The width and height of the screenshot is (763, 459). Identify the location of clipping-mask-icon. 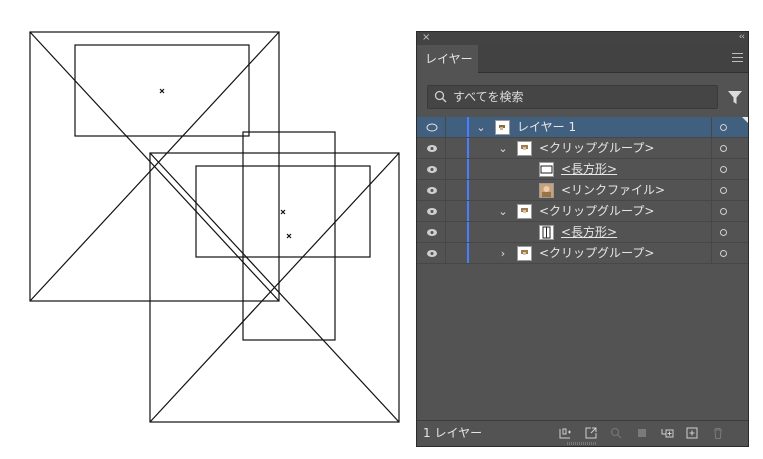
(642, 433).